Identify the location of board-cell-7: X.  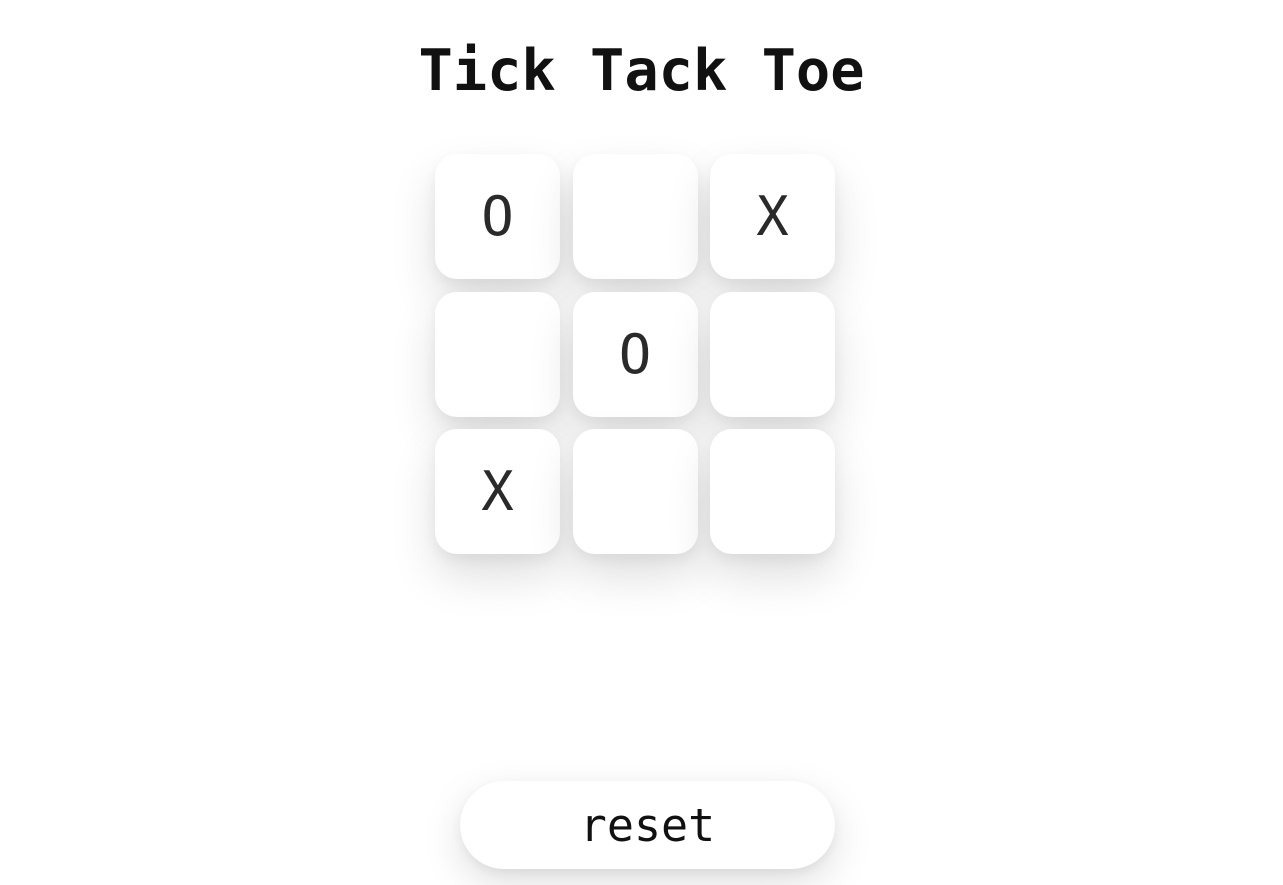
(497, 491).